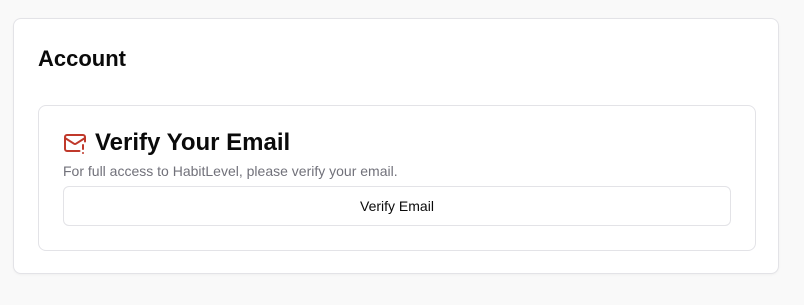 The image size is (804, 305). What do you see at coordinates (82, 58) in the screenshot?
I see `page-title: Account` at bounding box center [82, 58].